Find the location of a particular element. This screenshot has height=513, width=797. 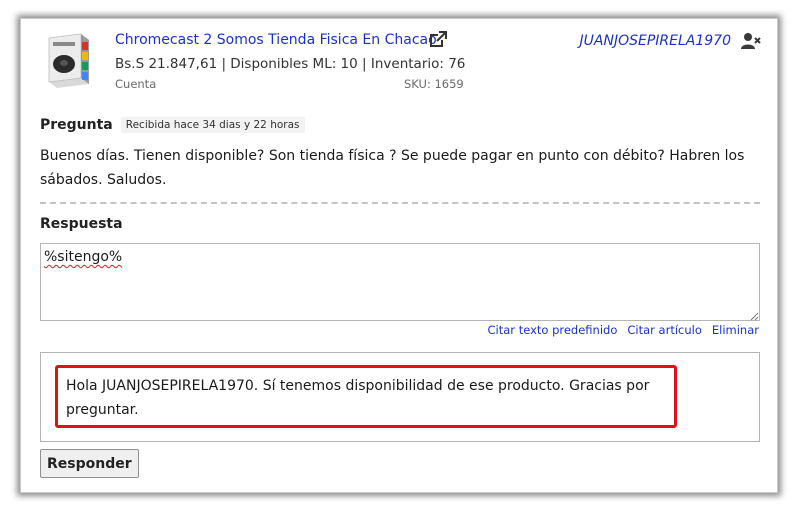

question-label: Pregunta is located at coordinates (76, 125).